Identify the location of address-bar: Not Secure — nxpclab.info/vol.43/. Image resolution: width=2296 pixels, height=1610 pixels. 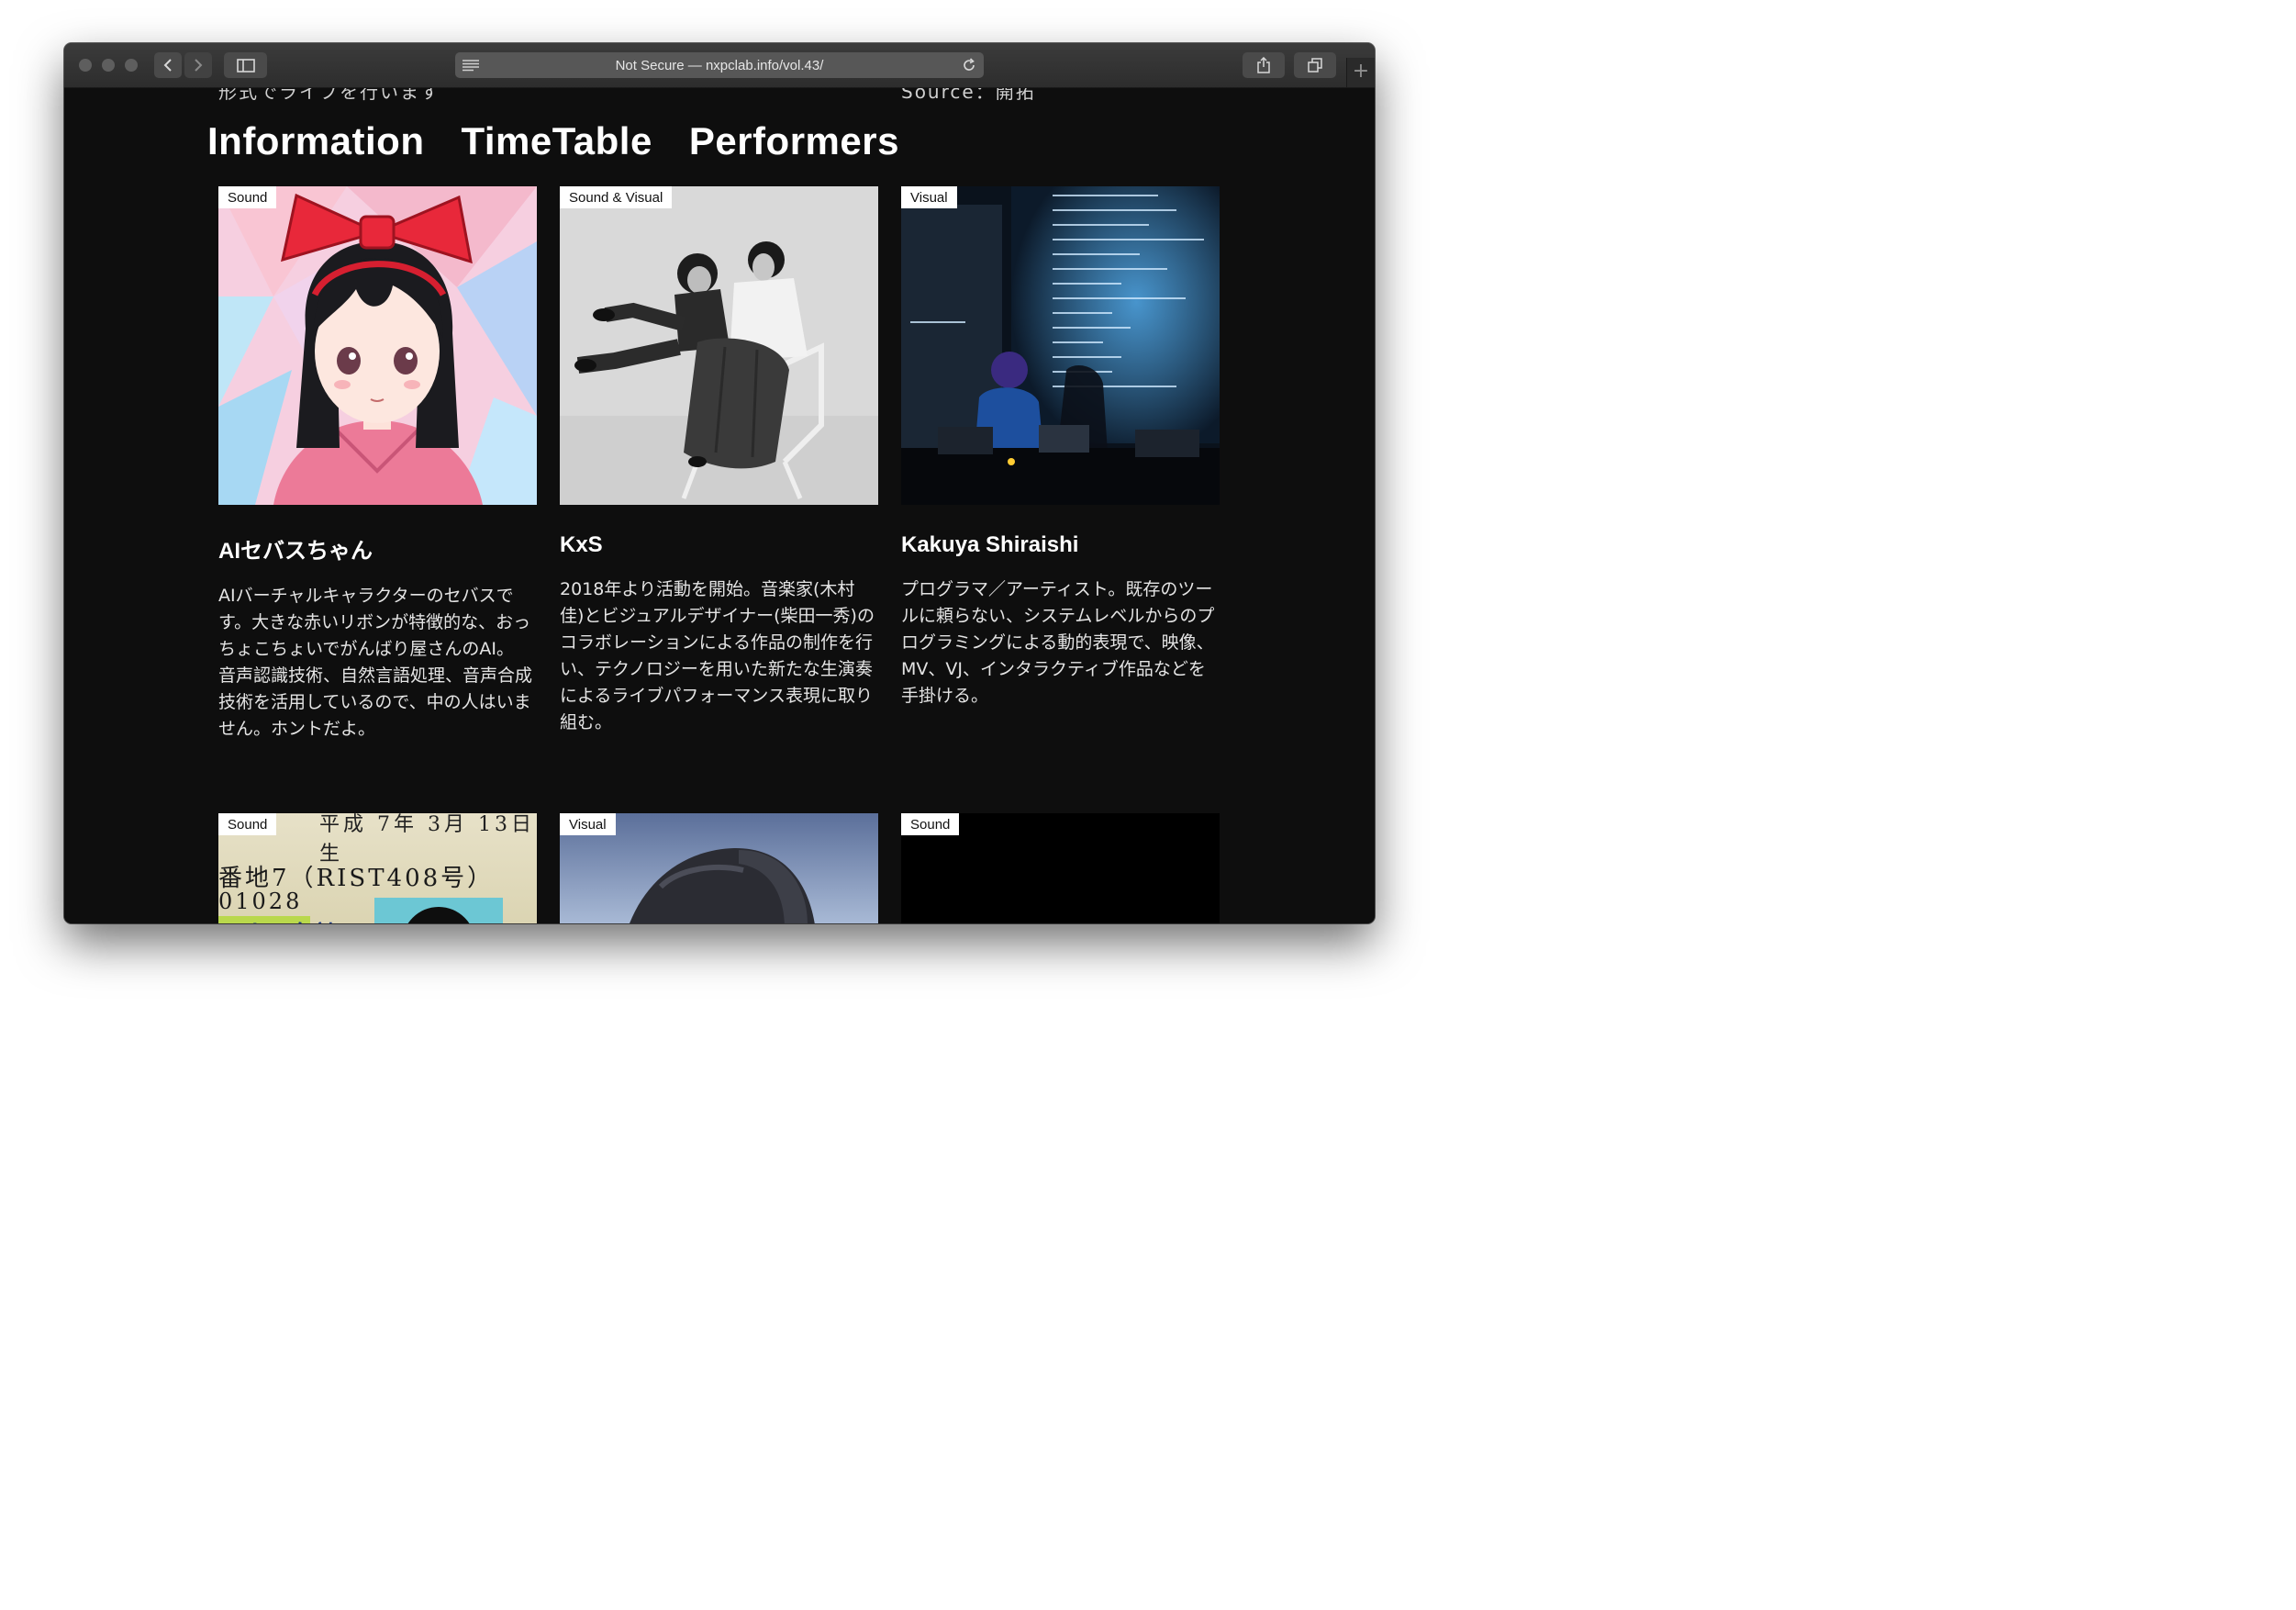
(719, 65).